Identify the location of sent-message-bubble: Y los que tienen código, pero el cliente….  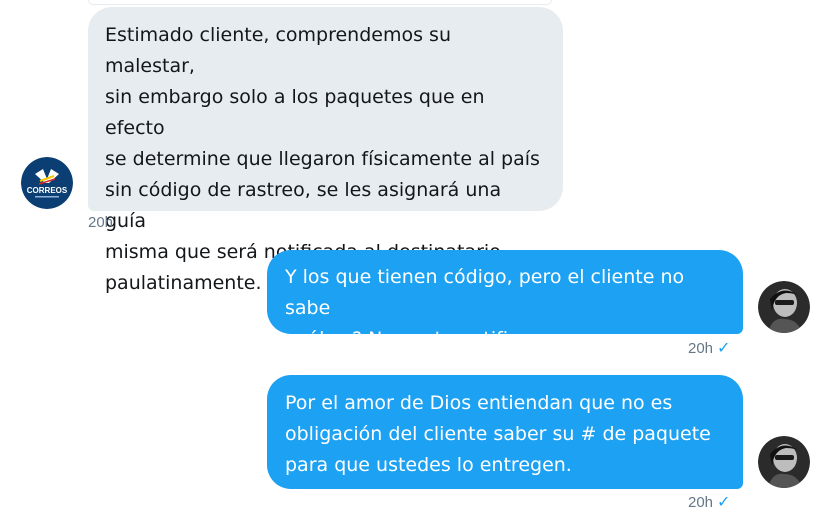
(505, 300).